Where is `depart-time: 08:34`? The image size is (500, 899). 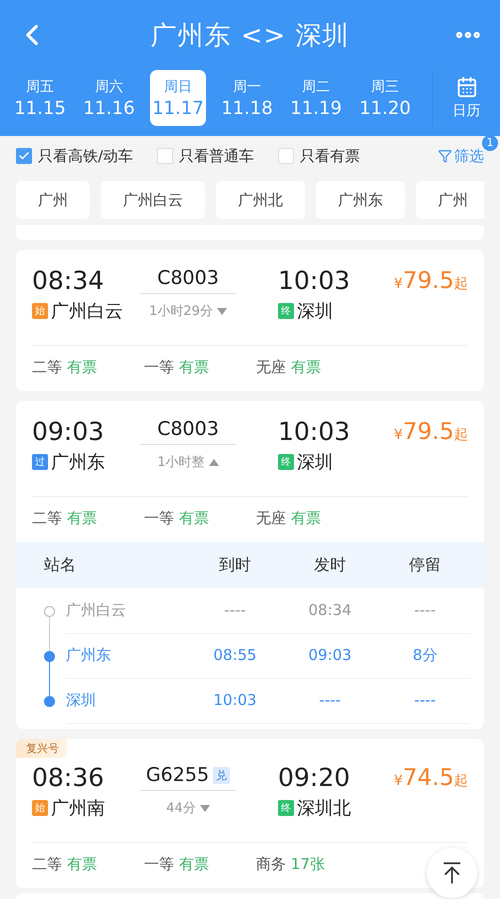 depart-time: 08:34 is located at coordinates (69, 280).